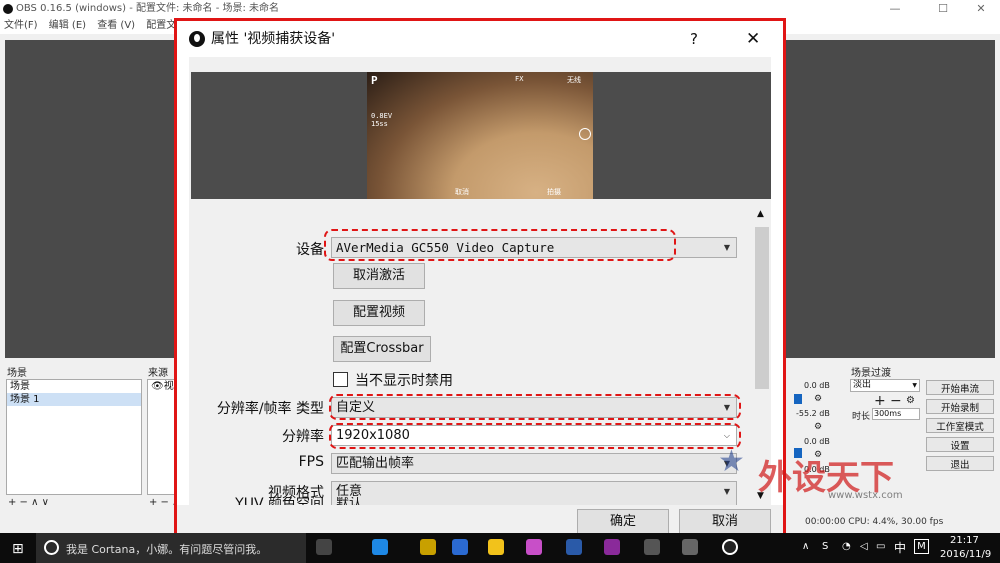 This screenshot has height=563, width=1000. I want to click on studio-mode-button: 工作室模式, so click(960, 425).